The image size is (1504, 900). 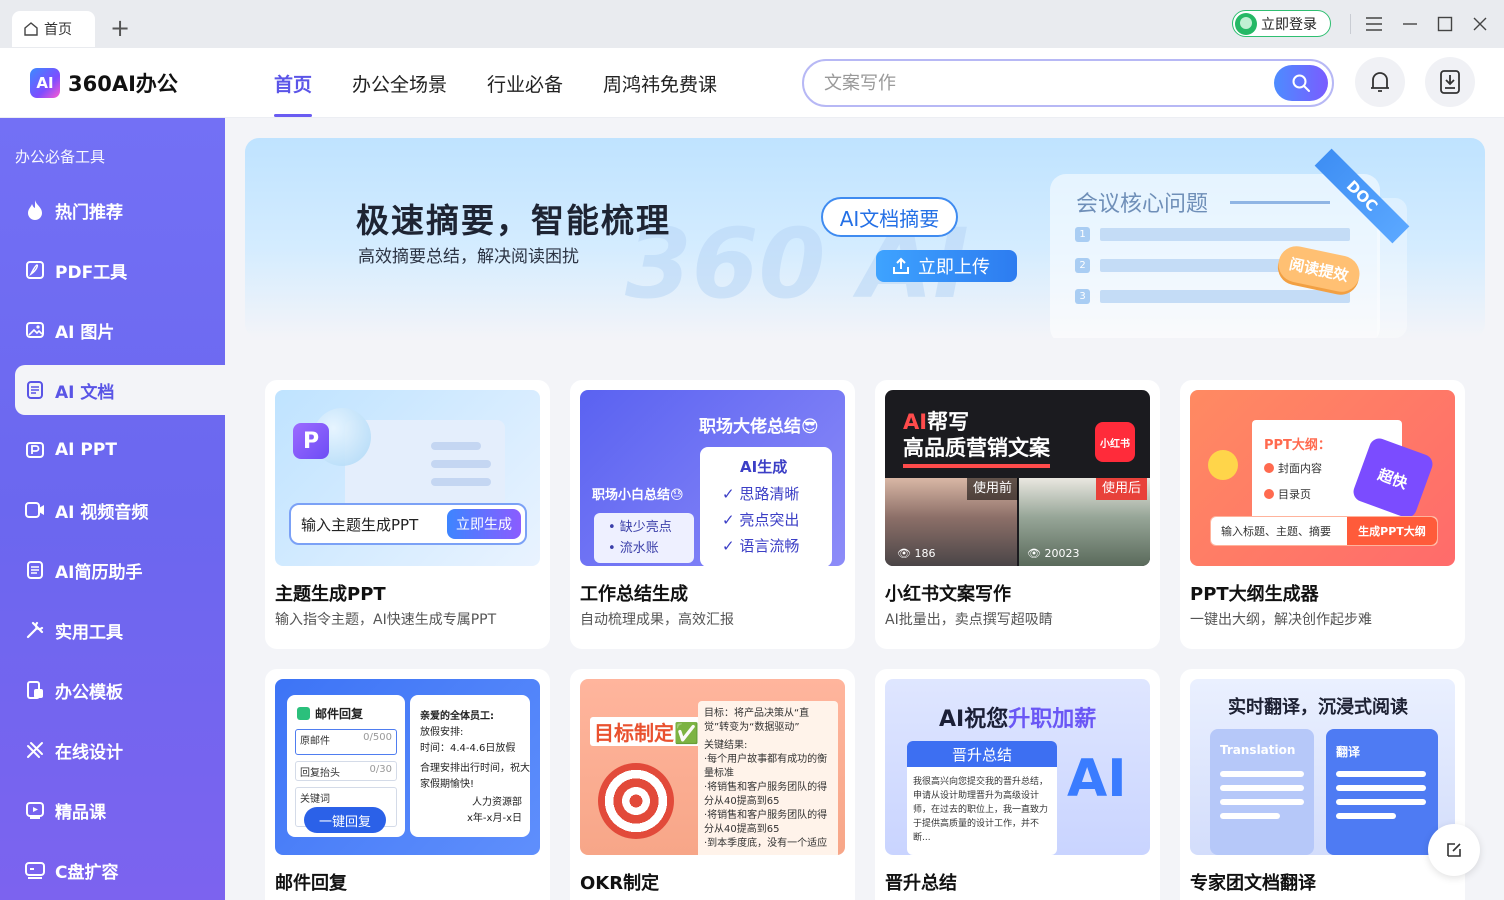 What do you see at coordinates (1212, 296) in the screenshot?
I see `doc-row: 3` at bounding box center [1212, 296].